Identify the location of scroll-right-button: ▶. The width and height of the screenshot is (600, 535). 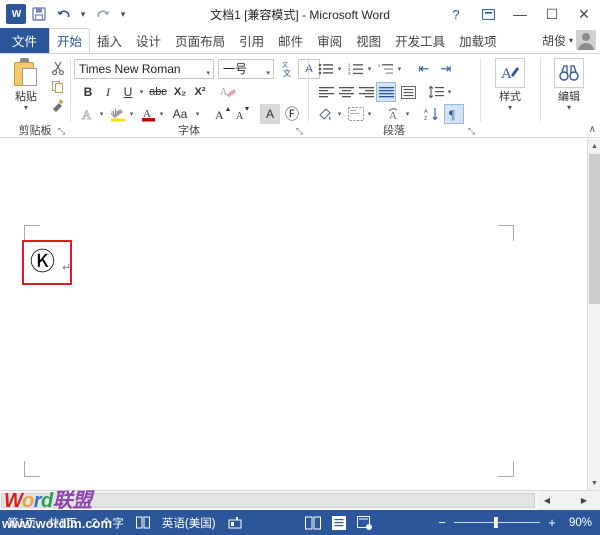
(584, 500).